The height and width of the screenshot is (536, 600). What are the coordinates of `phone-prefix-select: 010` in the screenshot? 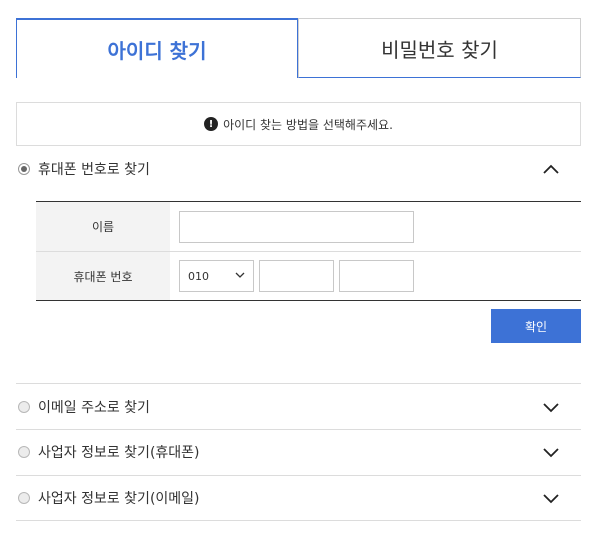 It's located at (216, 276).